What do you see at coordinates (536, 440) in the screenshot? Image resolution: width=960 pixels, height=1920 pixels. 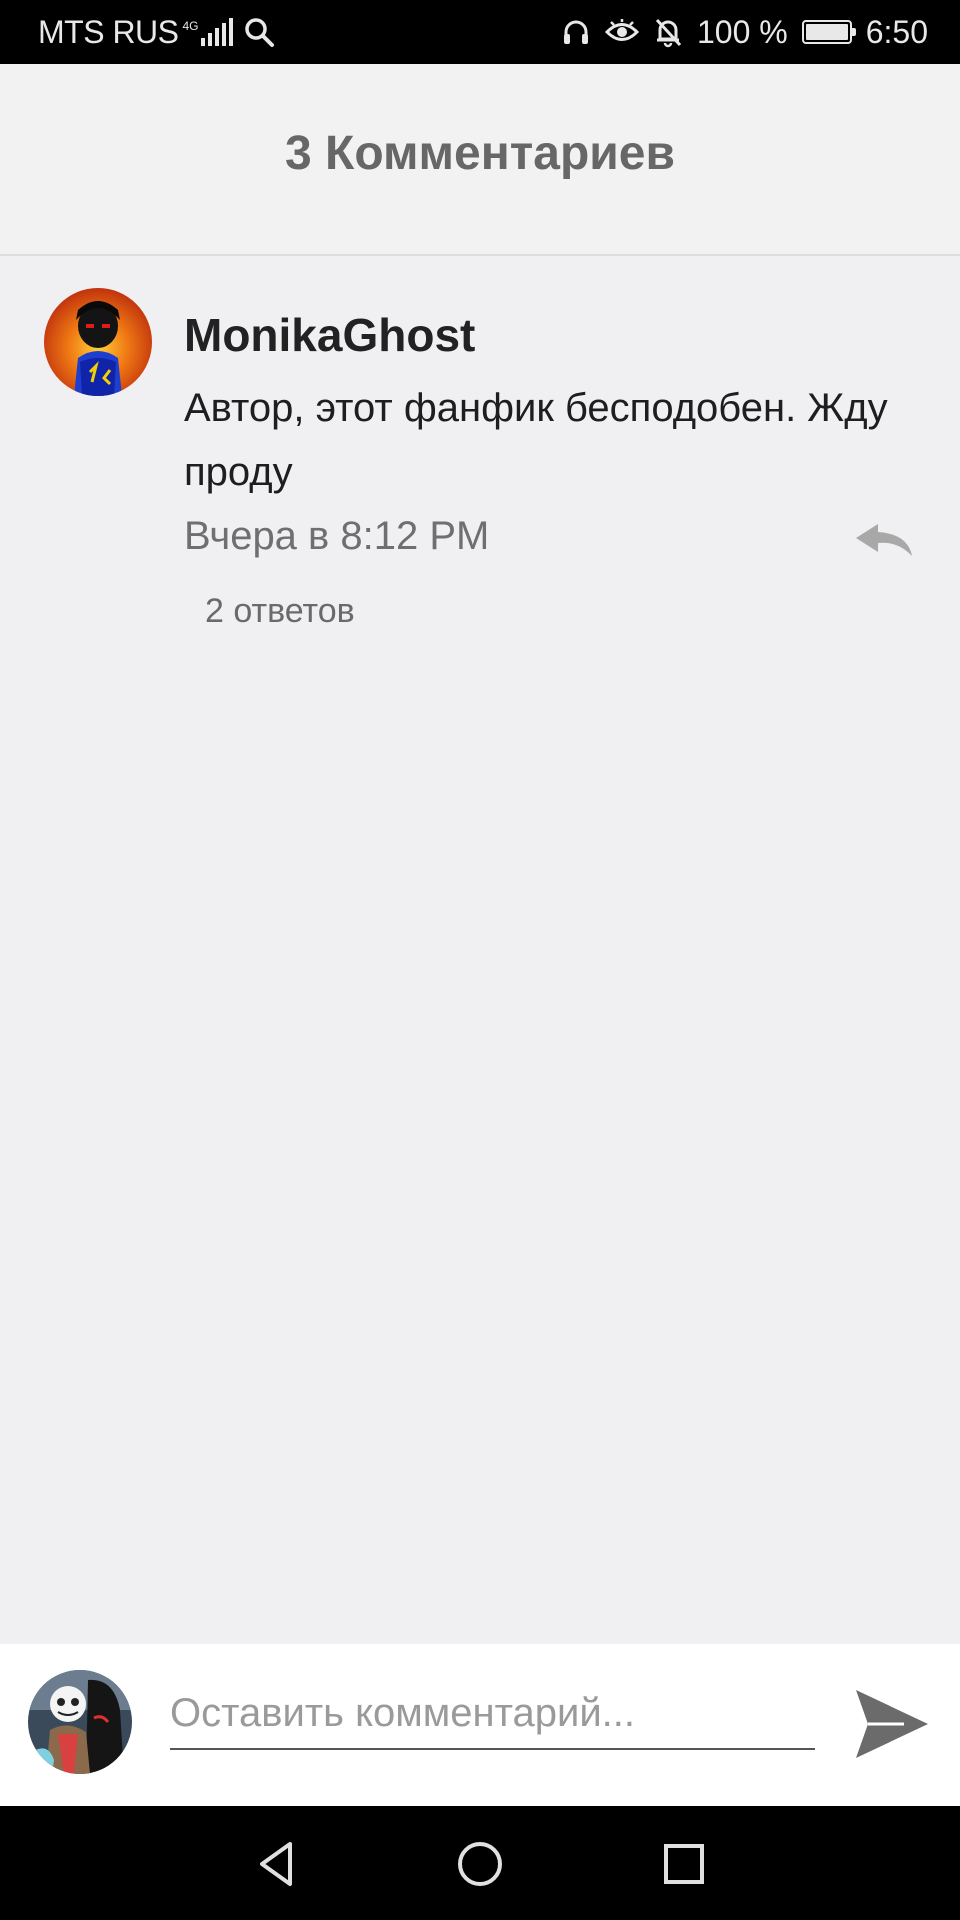 I see `comment-text: Автор, этот фанфик бесподобен. Жду проду` at bounding box center [536, 440].